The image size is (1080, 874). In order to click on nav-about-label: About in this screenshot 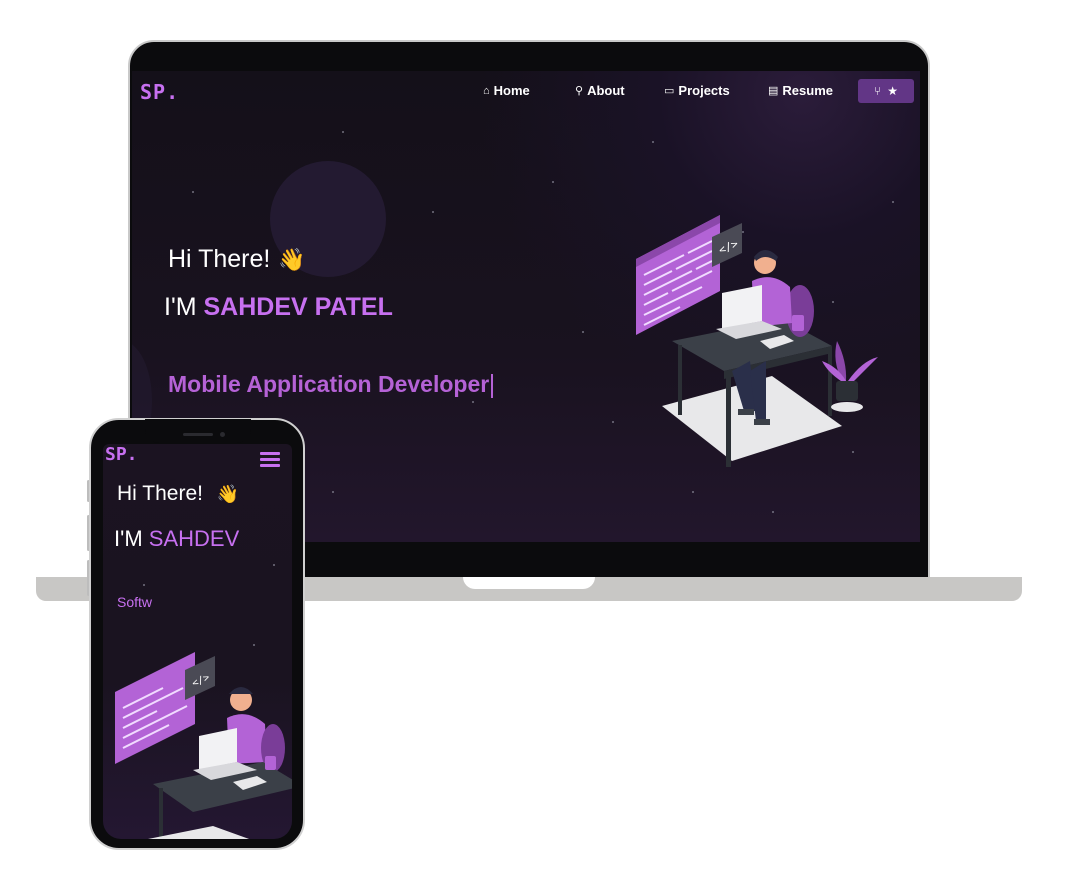, I will do `click(606, 90)`.